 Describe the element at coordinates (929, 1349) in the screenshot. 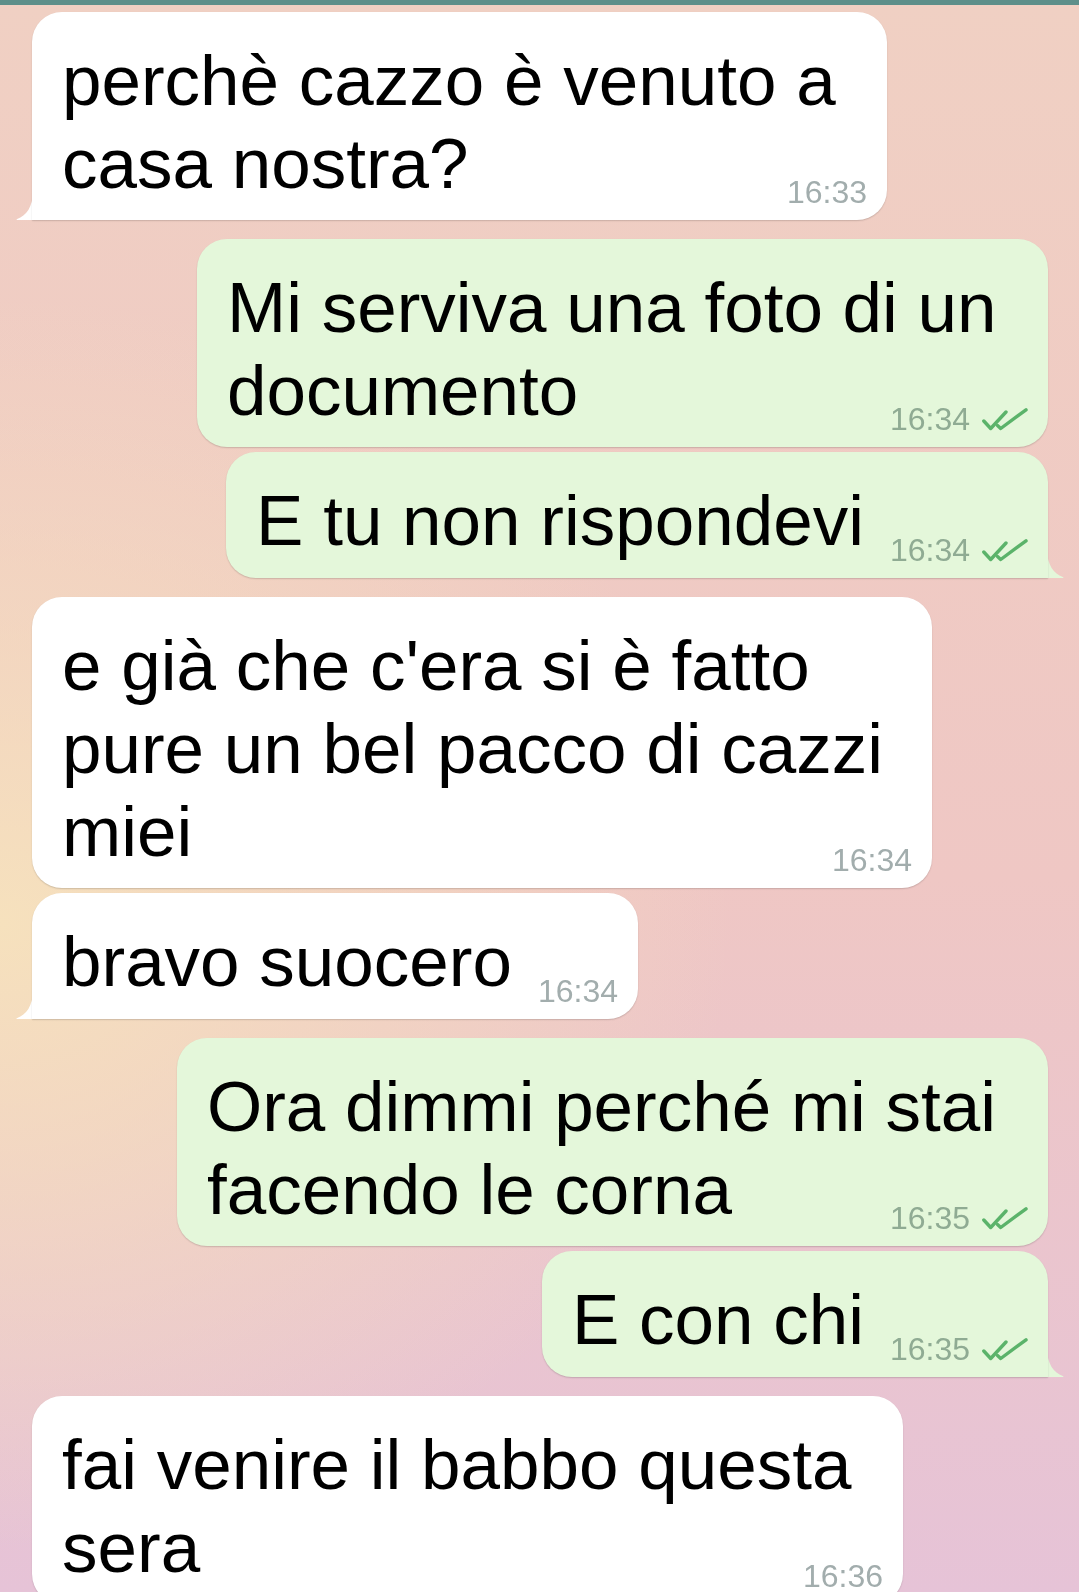

I see `message-time: 16:35` at that location.